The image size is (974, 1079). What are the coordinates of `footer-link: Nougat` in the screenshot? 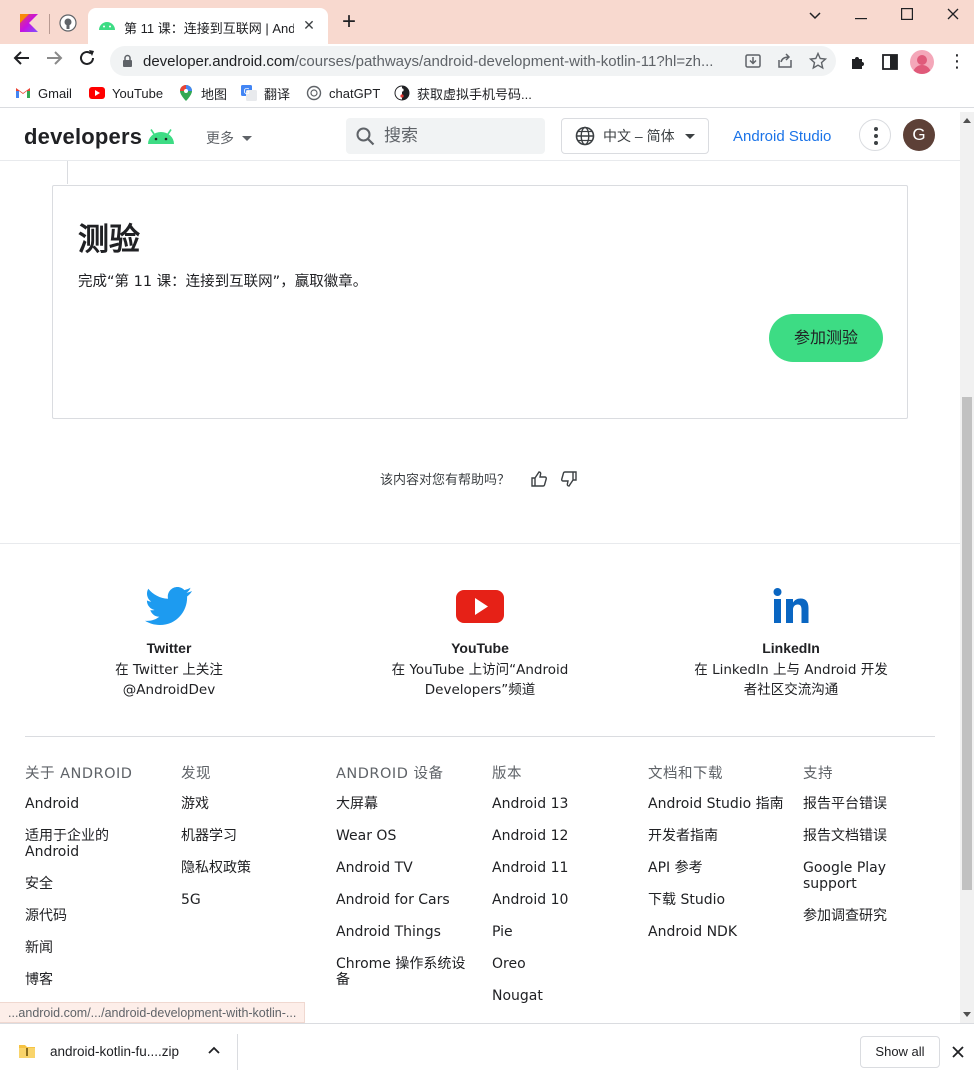 It's located at (567, 996).